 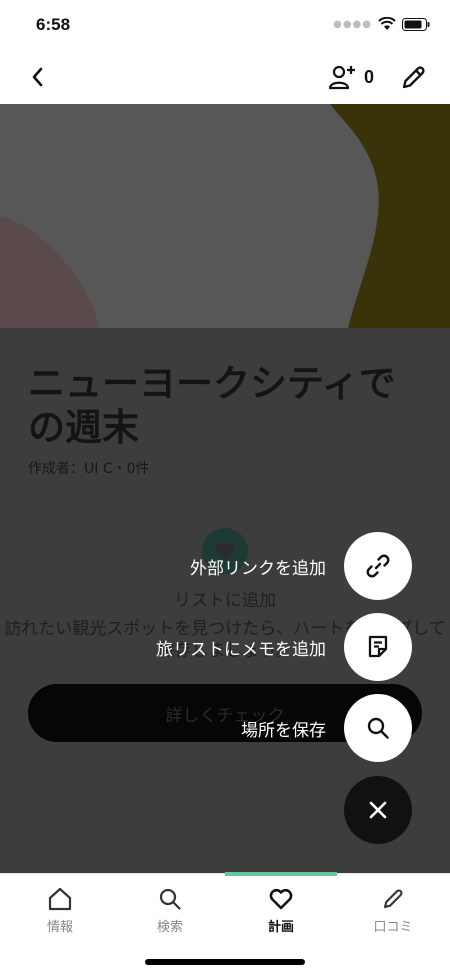 What do you see at coordinates (89, 469) in the screenshot?
I see `author-line: 作成者：UI C・0件` at bounding box center [89, 469].